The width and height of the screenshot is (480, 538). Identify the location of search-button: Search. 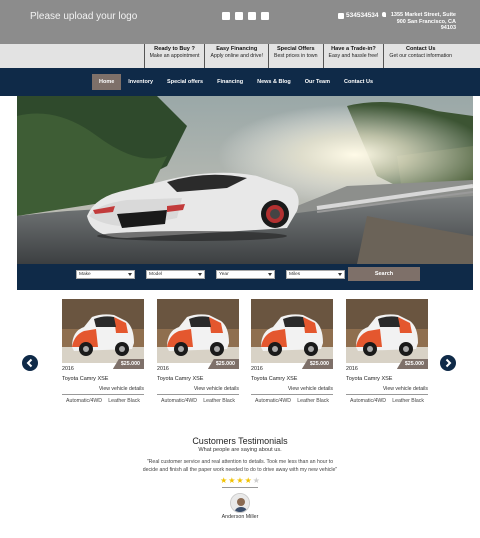
(384, 274).